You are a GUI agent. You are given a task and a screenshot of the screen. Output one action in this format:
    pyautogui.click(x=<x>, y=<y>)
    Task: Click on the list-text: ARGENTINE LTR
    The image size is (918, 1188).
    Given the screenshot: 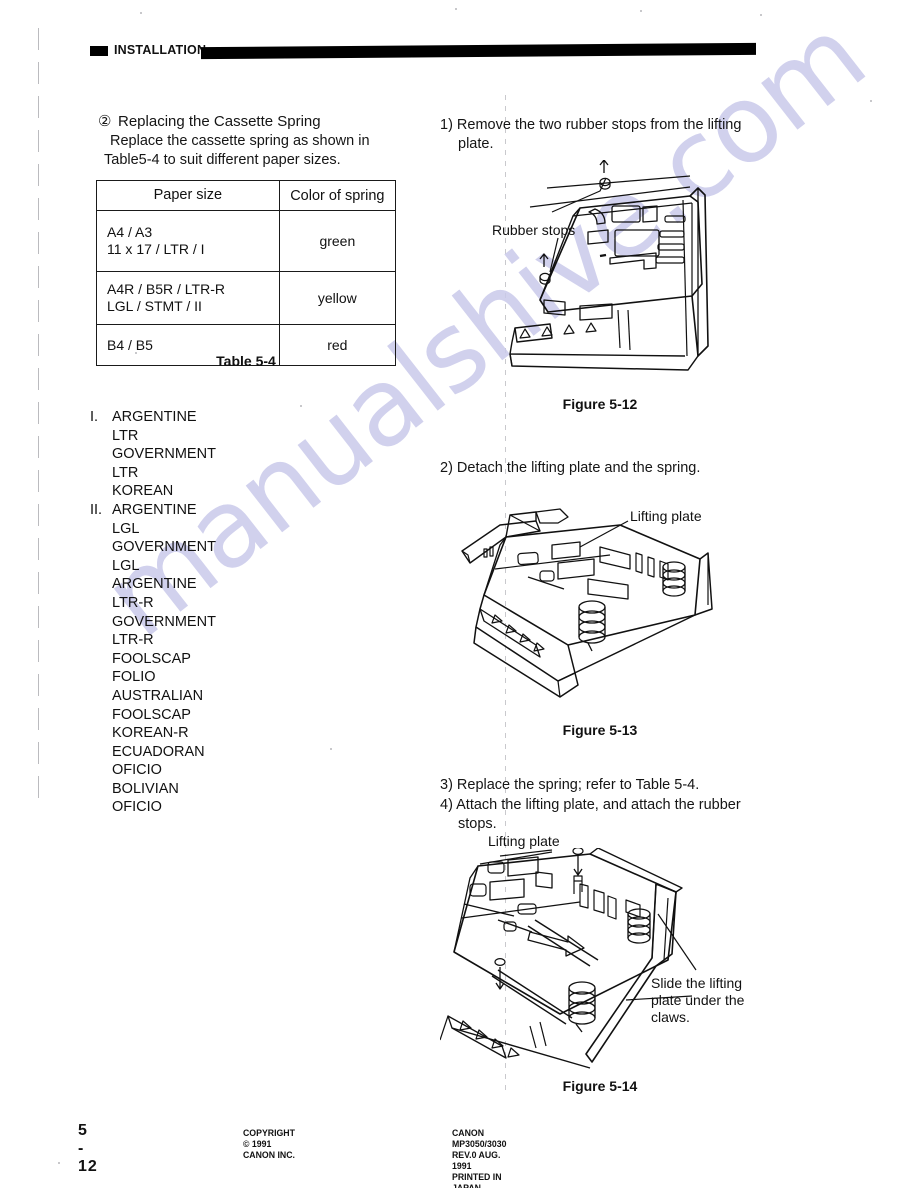 What is the action you would take?
    pyautogui.click(x=154, y=426)
    